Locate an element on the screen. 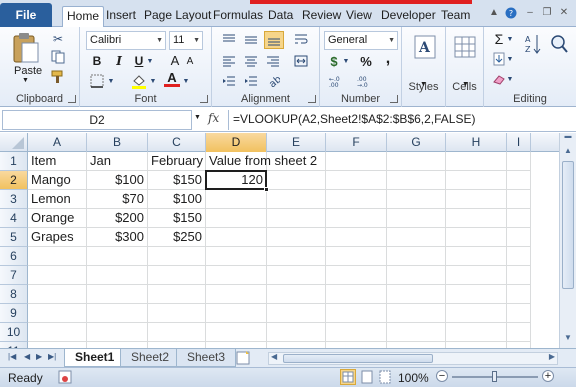 The height and width of the screenshot is (387, 576). cell-b8 is located at coordinates (117, 294).